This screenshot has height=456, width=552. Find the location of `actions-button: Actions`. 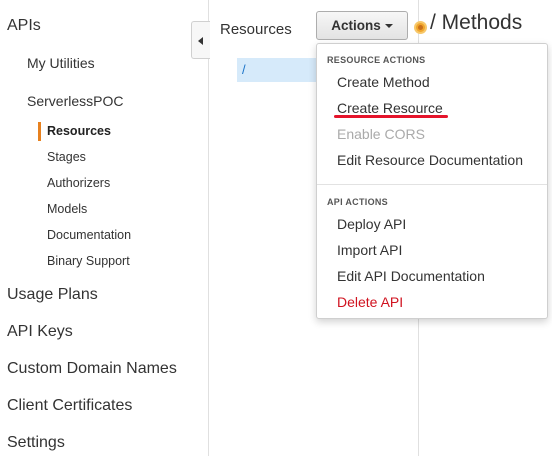

actions-button: Actions is located at coordinates (362, 25).